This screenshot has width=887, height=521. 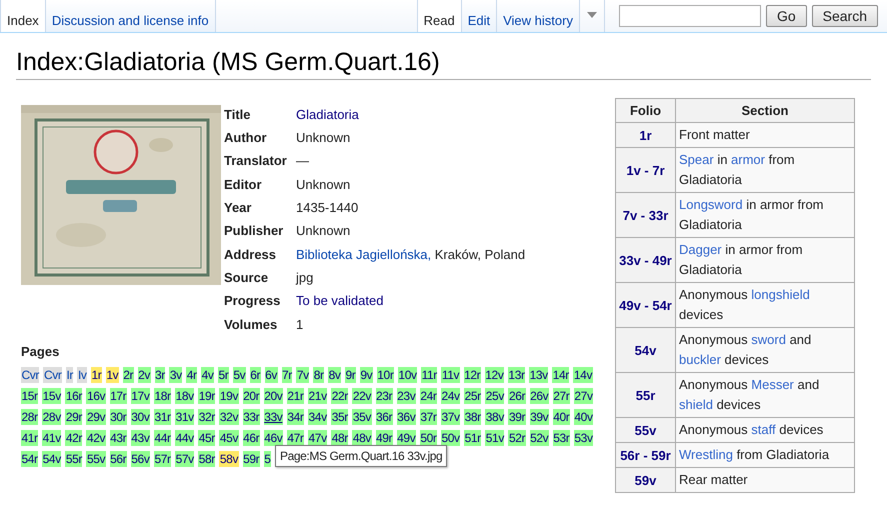 I want to click on link: staff, so click(x=763, y=429).